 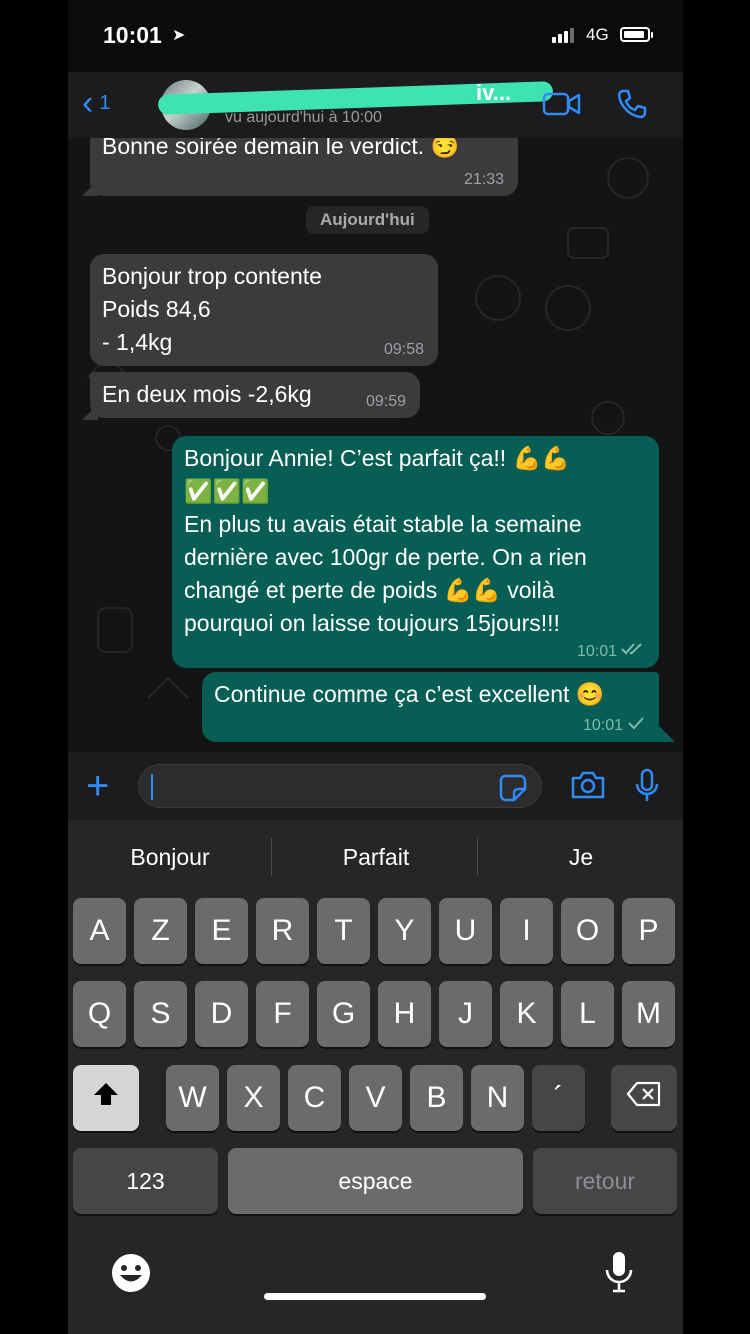 I want to click on unread-count: 1, so click(x=105, y=102).